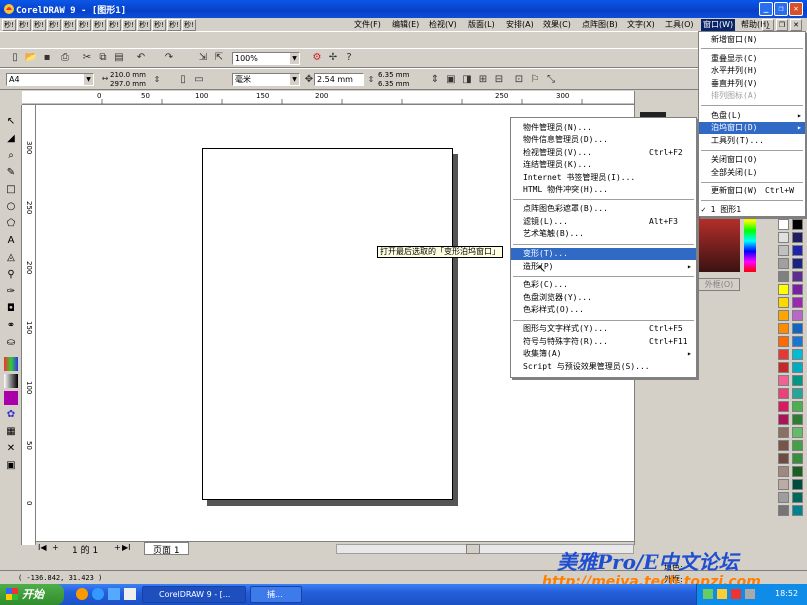  Describe the element at coordinates (169, 58) in the screenshot. I see `redo-icon: ↷` at that location.